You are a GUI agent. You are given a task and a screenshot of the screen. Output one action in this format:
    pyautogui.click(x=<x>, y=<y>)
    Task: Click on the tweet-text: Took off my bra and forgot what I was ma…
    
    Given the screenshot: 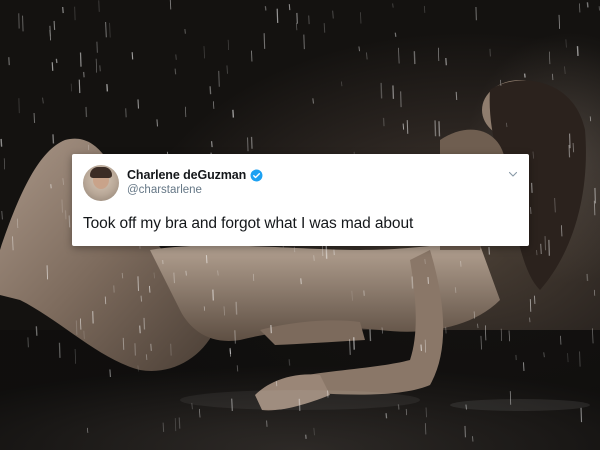 What is the action you would take?
    pyautogui.click(x=248, y=223)
    